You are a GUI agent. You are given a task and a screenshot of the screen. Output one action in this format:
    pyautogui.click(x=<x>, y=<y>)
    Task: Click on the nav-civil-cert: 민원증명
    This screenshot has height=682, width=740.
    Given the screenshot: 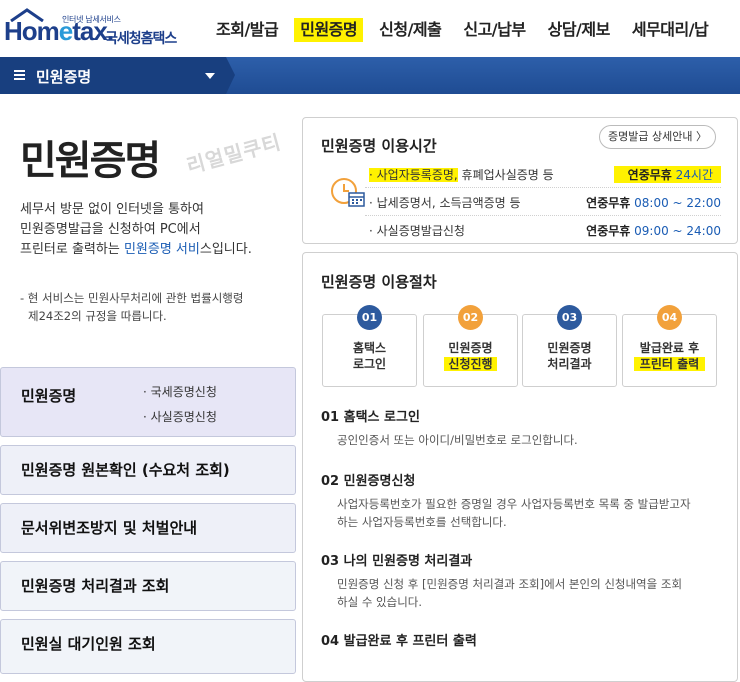 What is the action you would take?
    pyautogui.click(x=329, y=30)
    